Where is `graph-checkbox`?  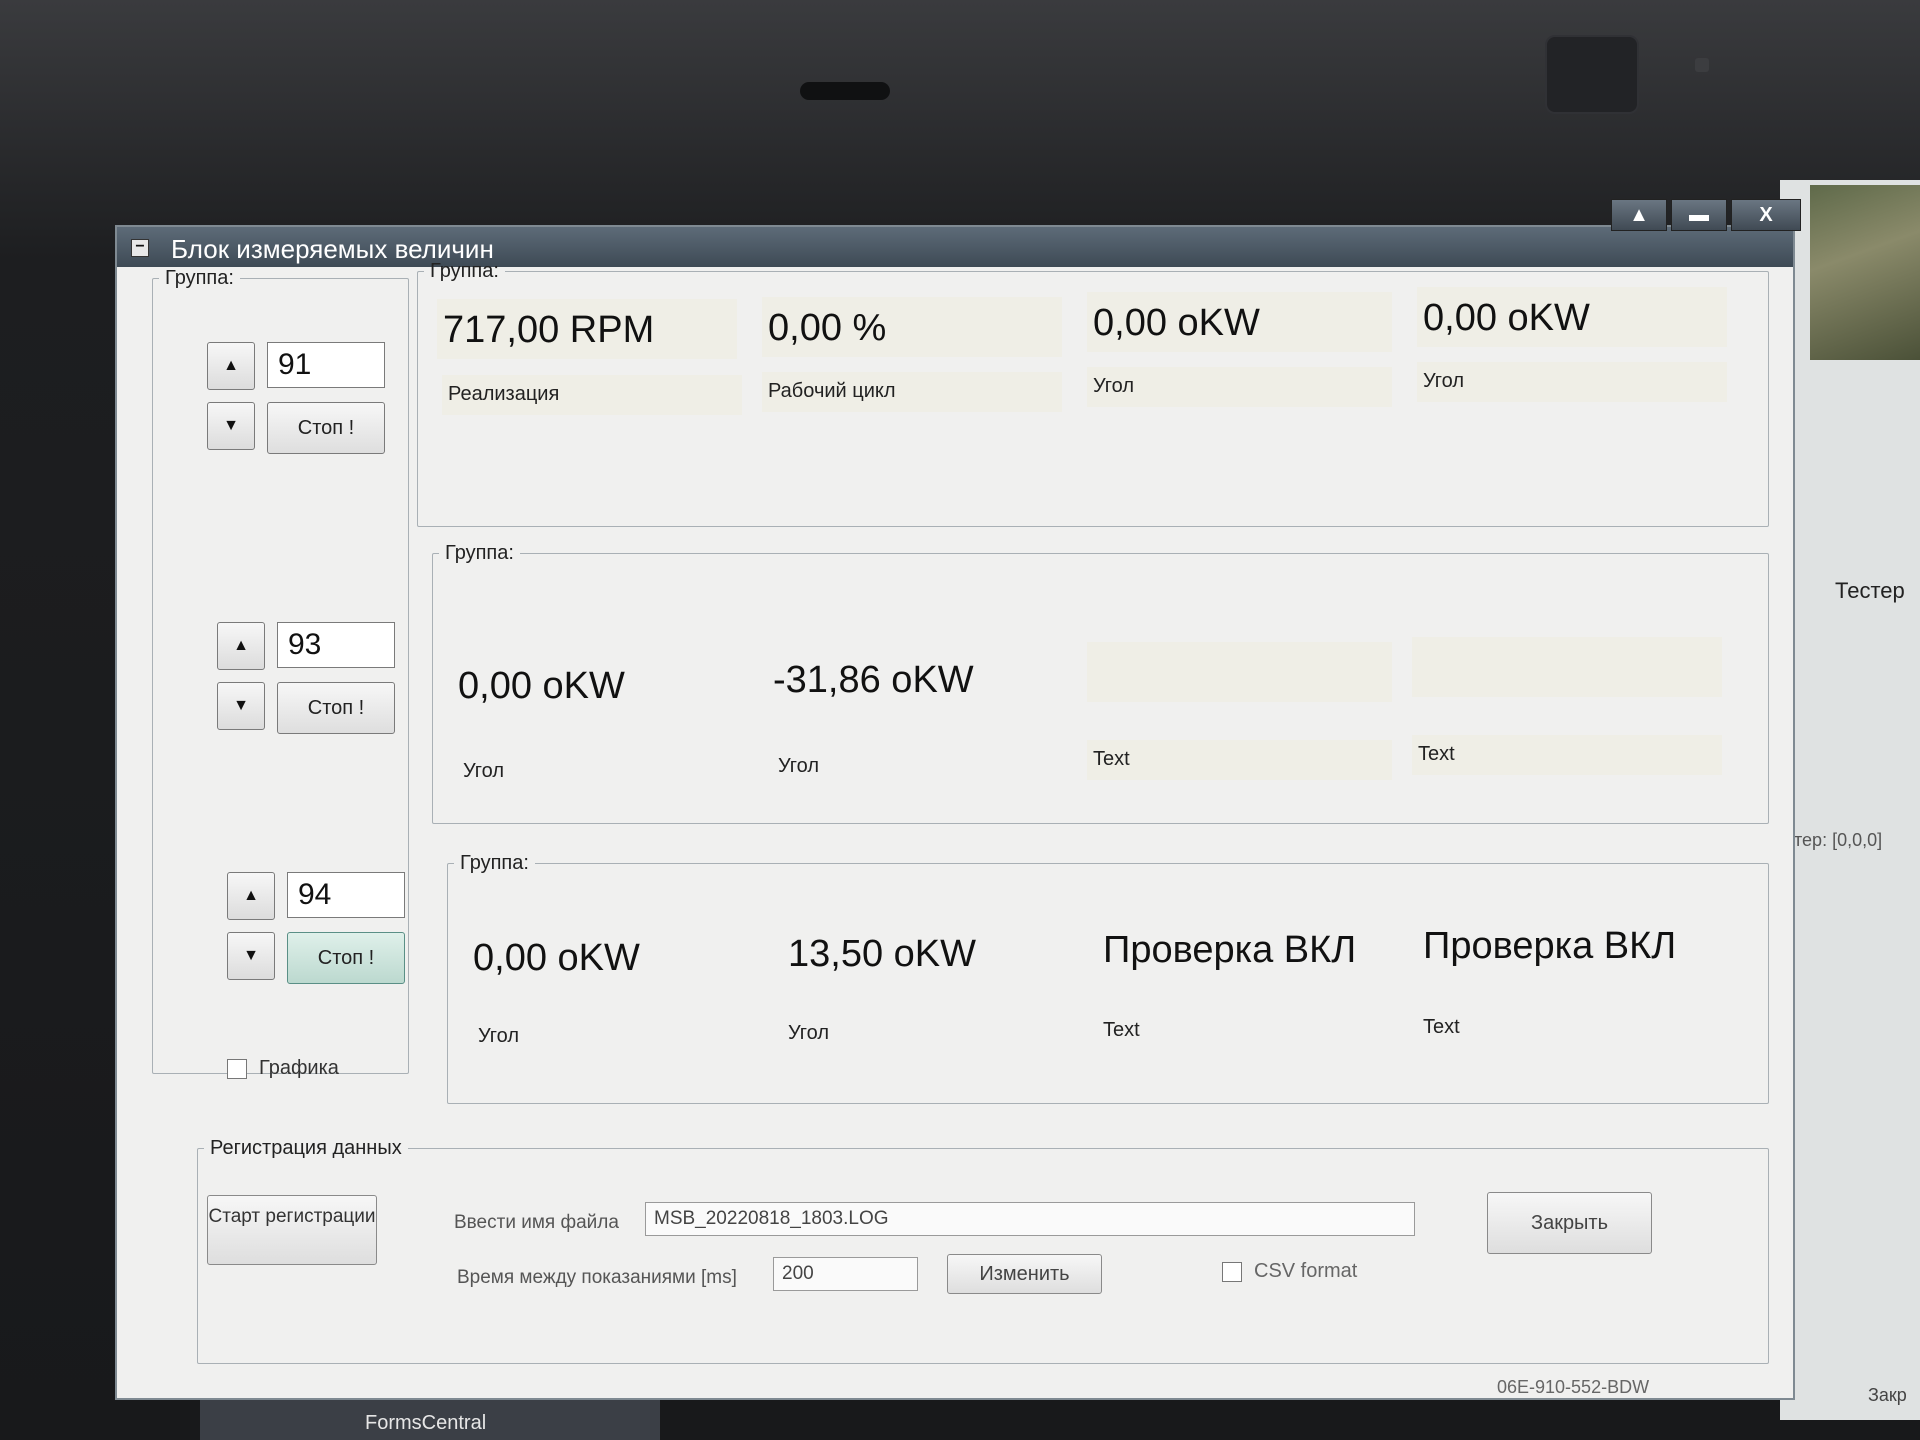
graph-checkbox is located at coordinates (237, 1068).